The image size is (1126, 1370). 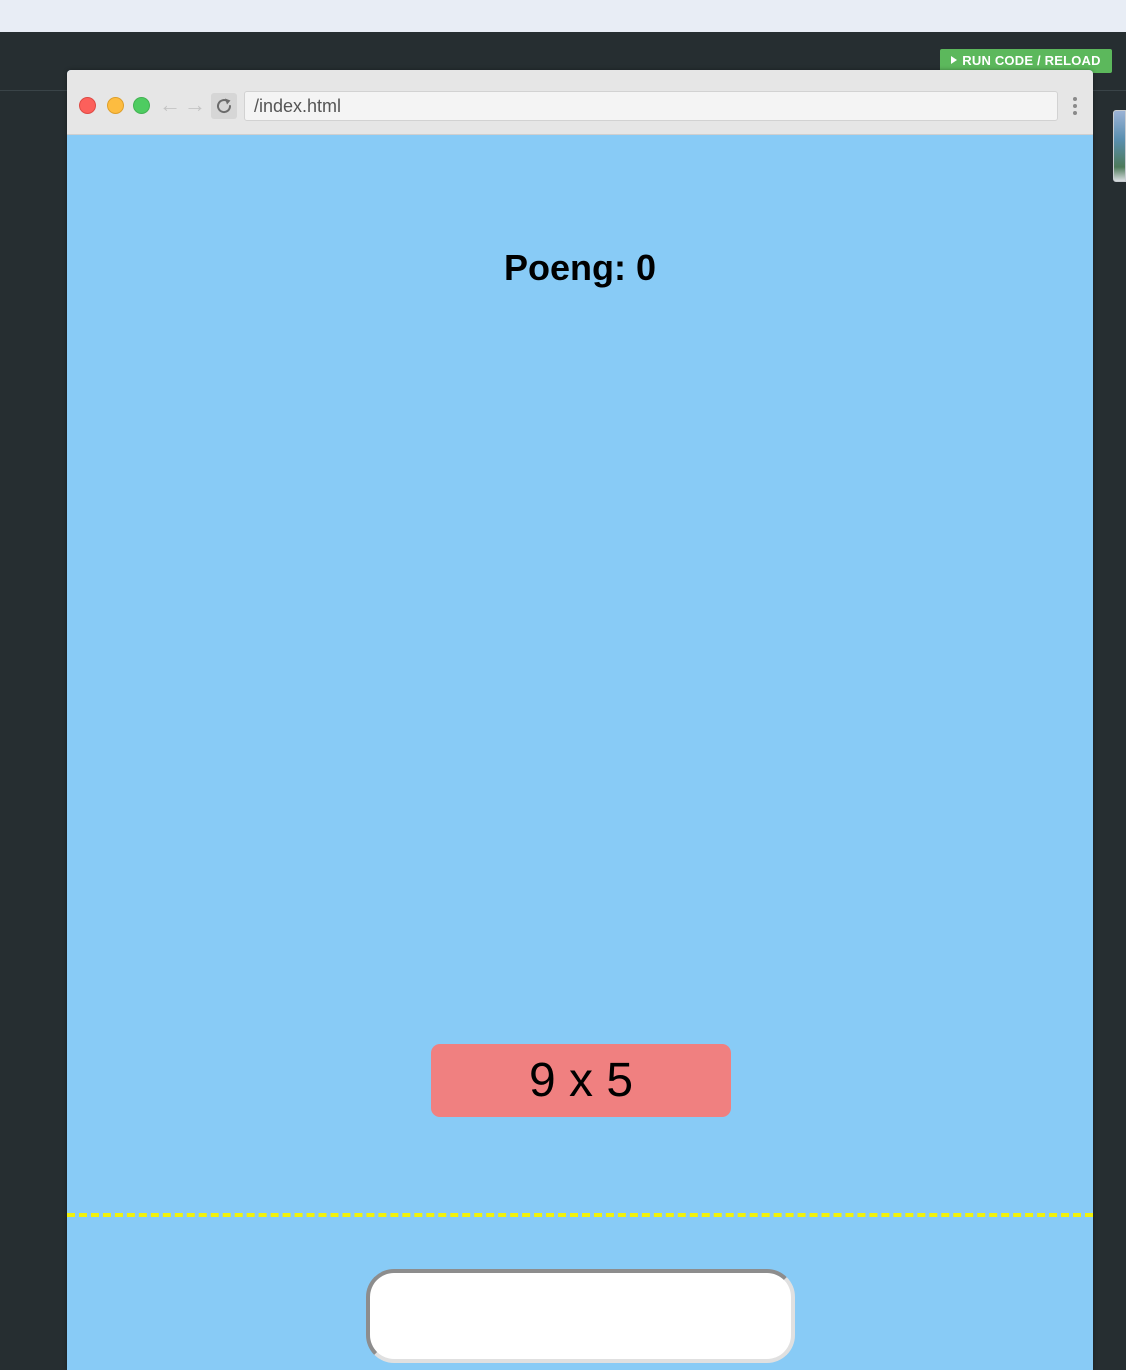 What do you see at coordinates (651, 106) in the screenshot?
I see `address-bar: /index.html` at bounding box center [651, 106].